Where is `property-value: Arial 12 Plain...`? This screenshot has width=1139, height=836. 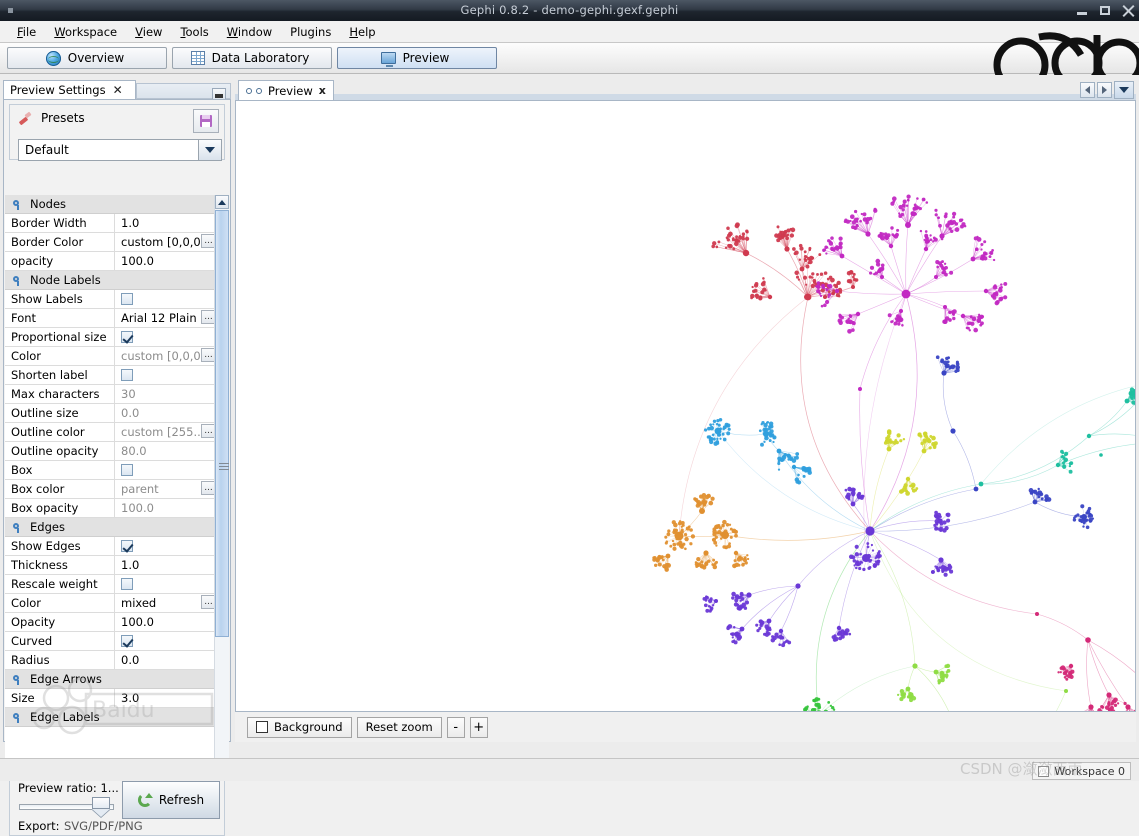
property-value: Arial 12 Plain... is located at coordinates (166, 318).